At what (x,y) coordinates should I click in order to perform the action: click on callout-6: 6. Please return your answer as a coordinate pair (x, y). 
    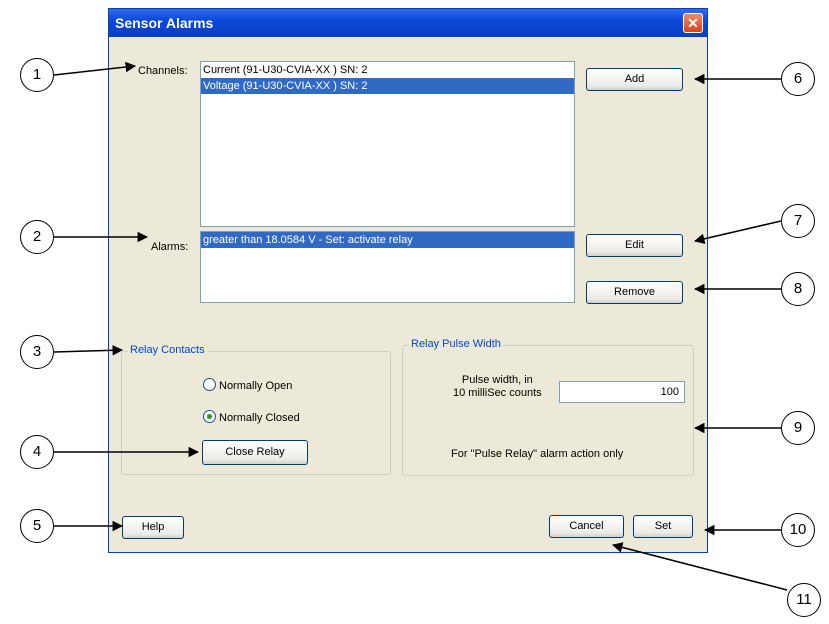
    Looking at the image, I should click on (798, 79).